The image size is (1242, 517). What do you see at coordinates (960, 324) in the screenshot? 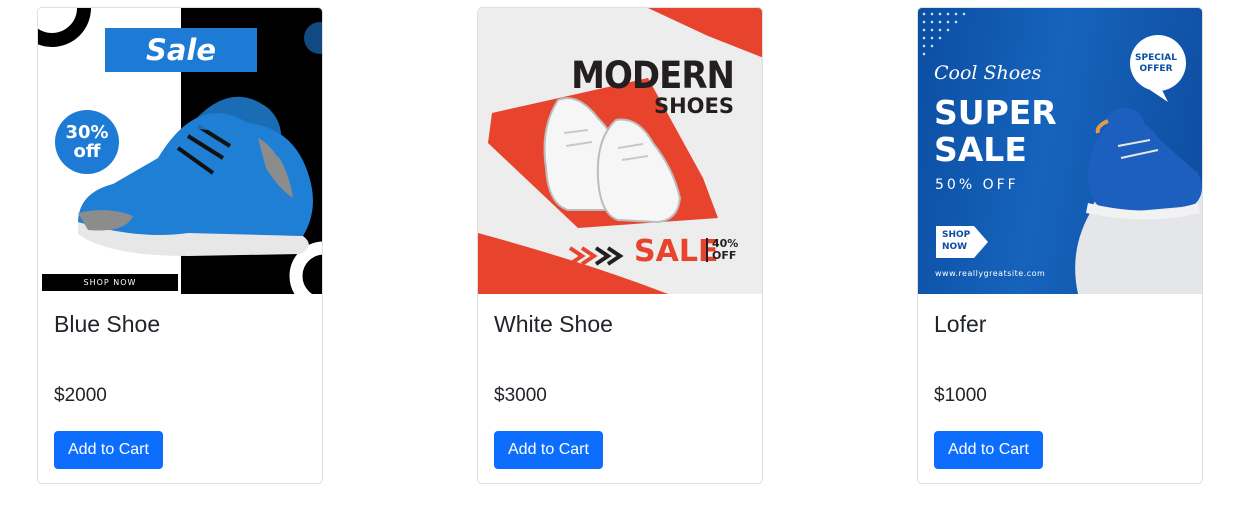
I see `product-title: Lofer` at bounding box center [960, 324].